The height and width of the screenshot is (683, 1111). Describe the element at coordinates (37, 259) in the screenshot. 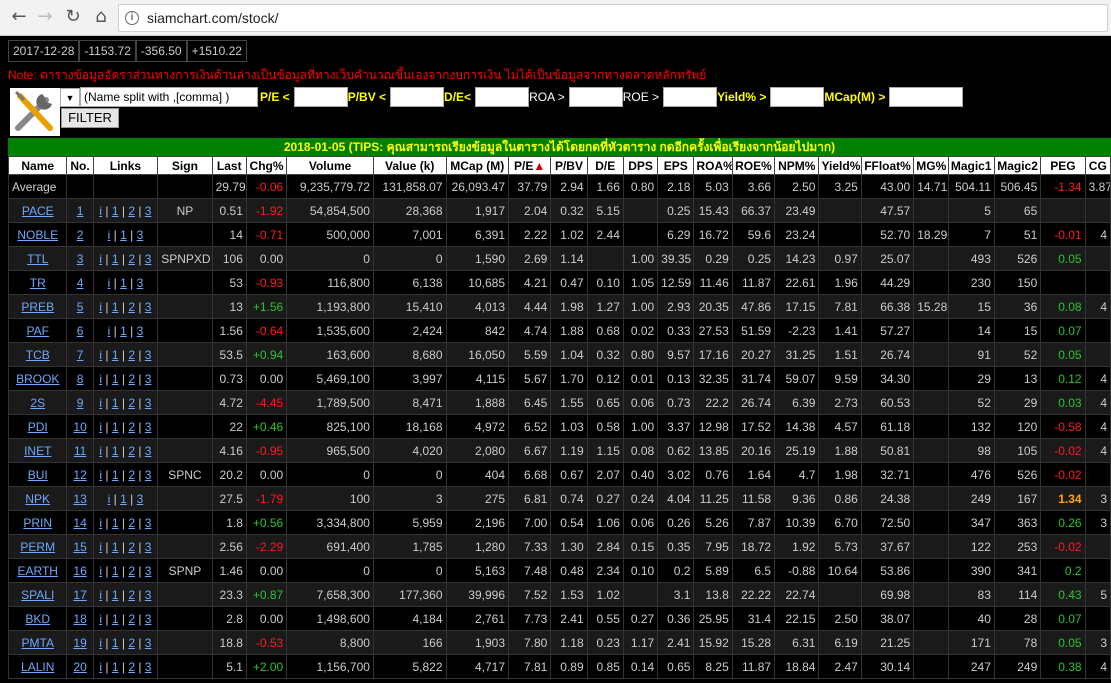

I see `stock-name-link: TTL` at that location.